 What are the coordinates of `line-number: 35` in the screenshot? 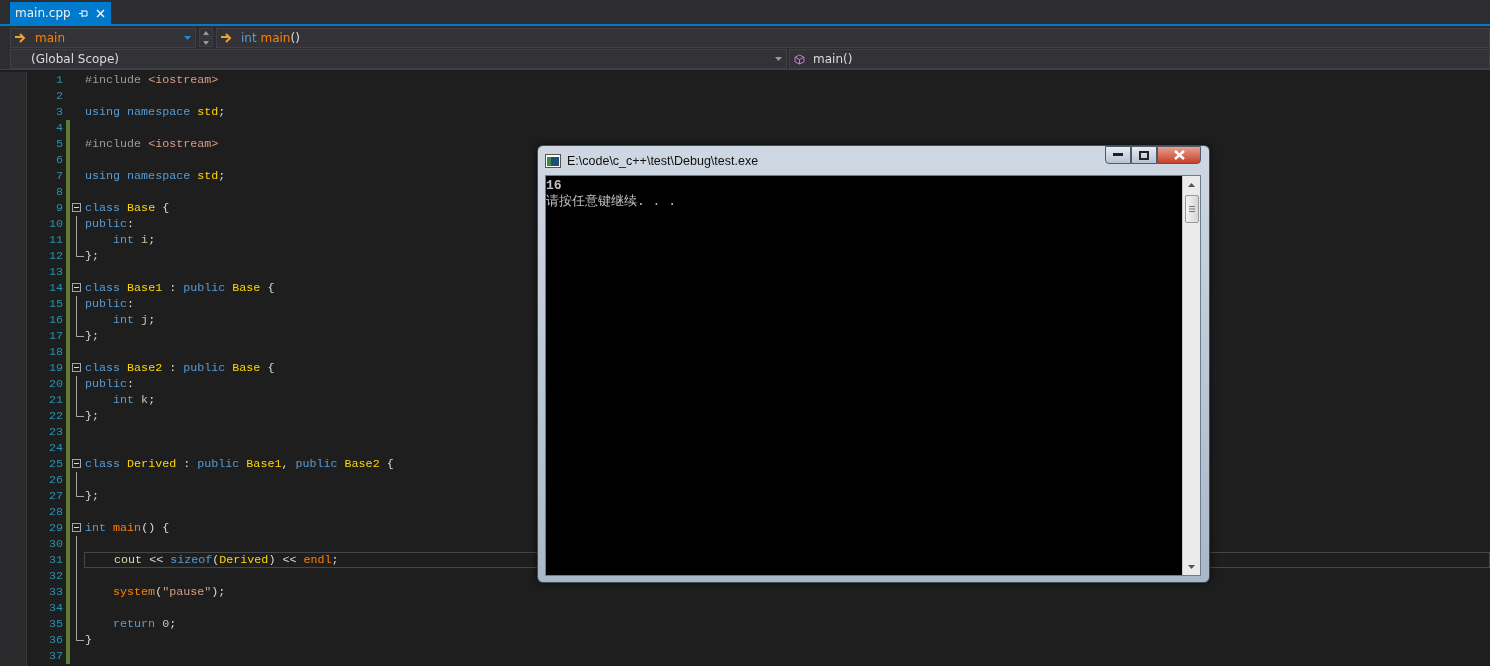 It's located at (55, 624).